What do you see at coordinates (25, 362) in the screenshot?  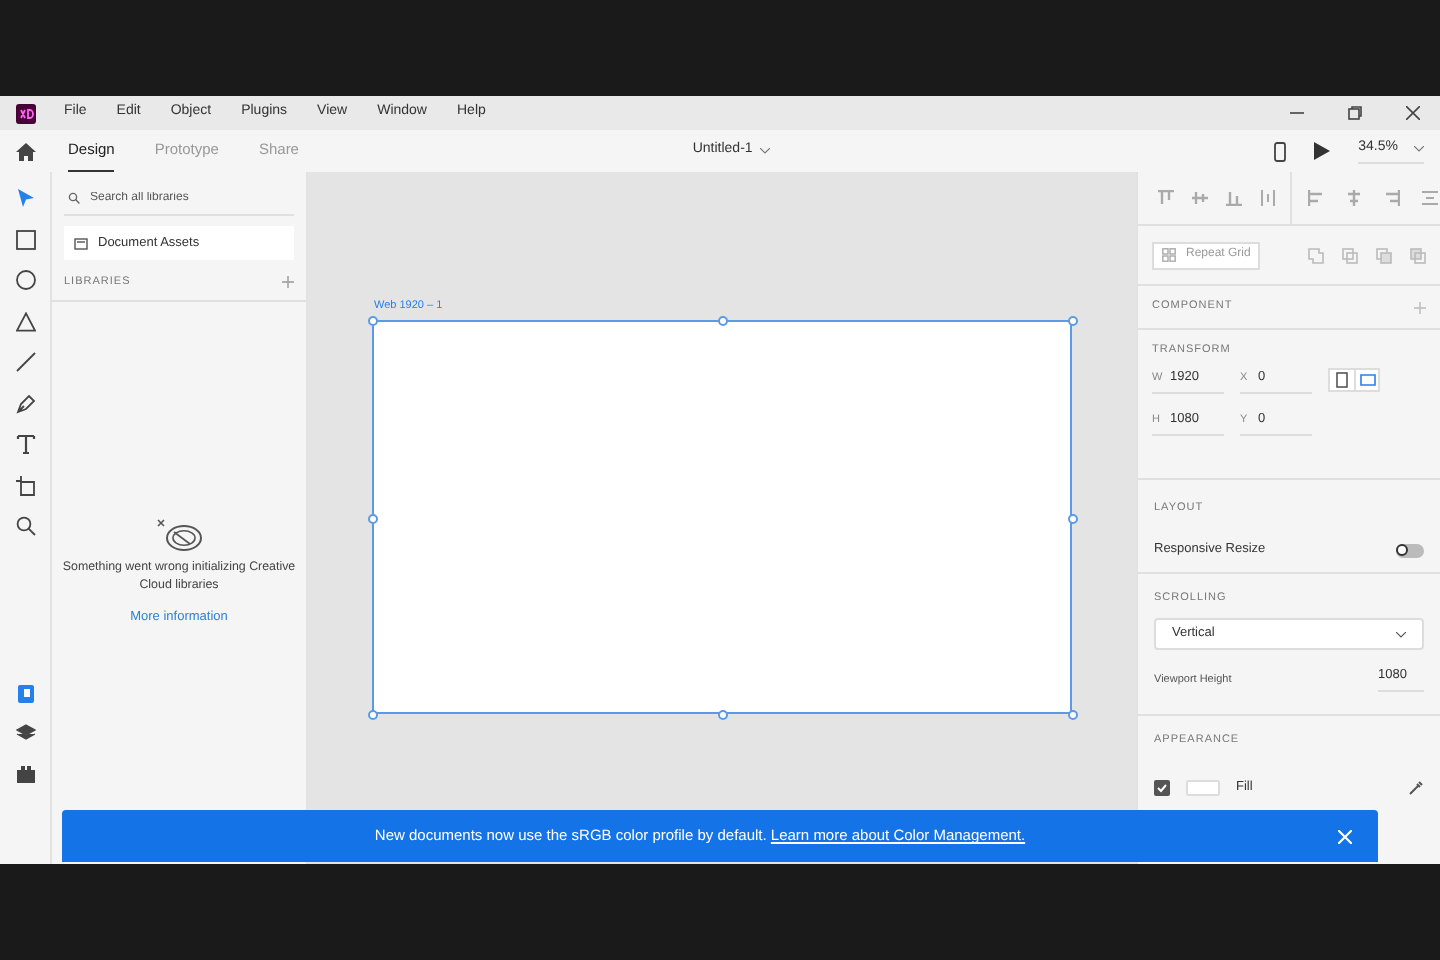 I see `line-tool-icon` at bounding box center [25, 362].